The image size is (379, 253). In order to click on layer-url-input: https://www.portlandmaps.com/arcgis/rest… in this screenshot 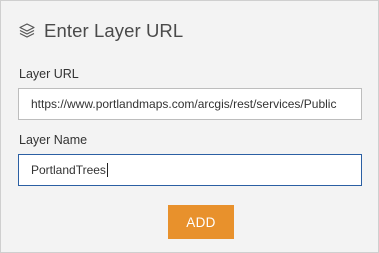, I will do `click(190, 104)`.